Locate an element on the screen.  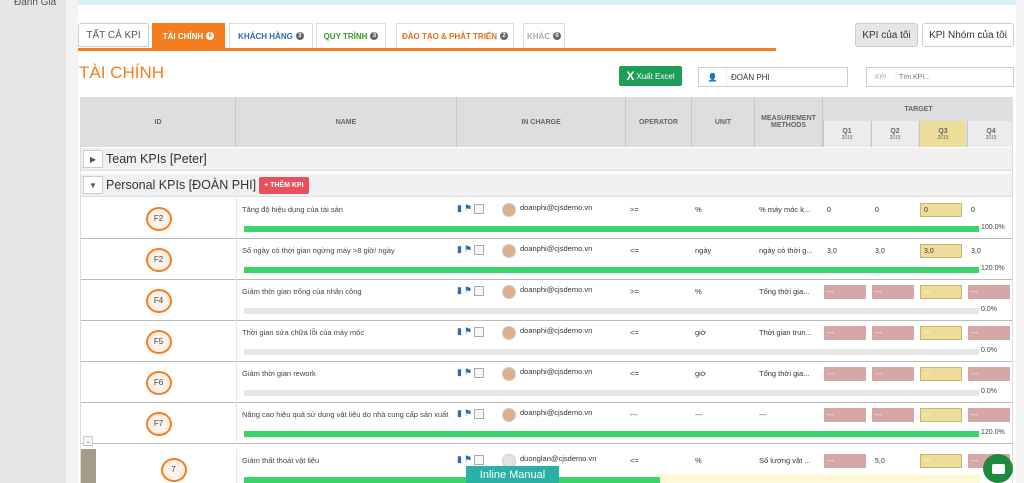
unit-cell: giờ is located at coordinates (700, 373).